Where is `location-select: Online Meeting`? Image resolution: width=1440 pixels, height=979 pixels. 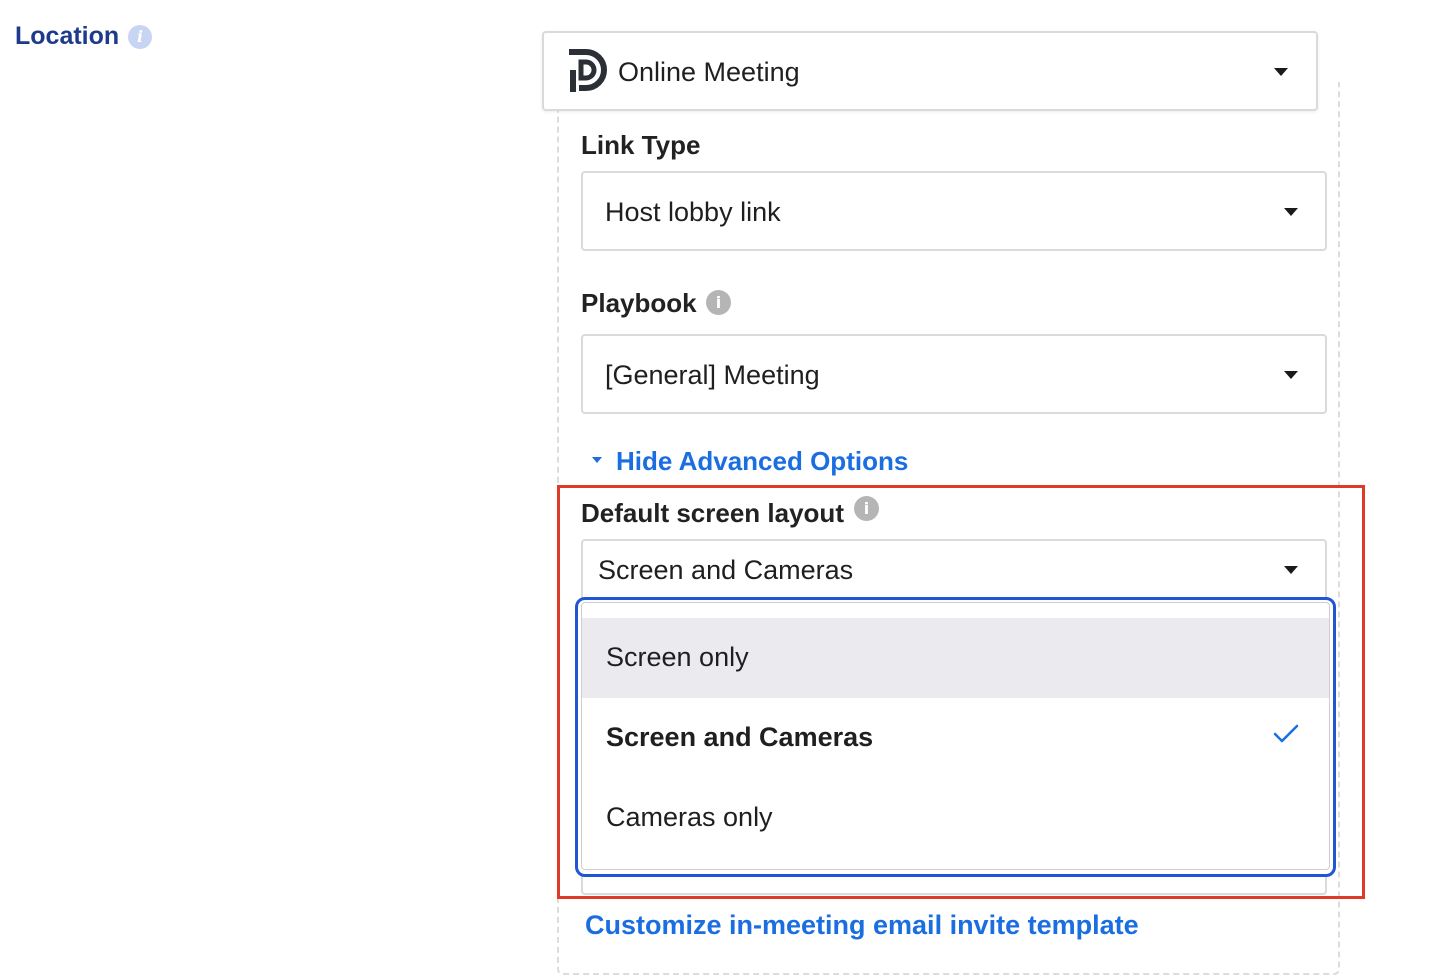 location-select: Online Meeting is located at coordinates (930, 71).